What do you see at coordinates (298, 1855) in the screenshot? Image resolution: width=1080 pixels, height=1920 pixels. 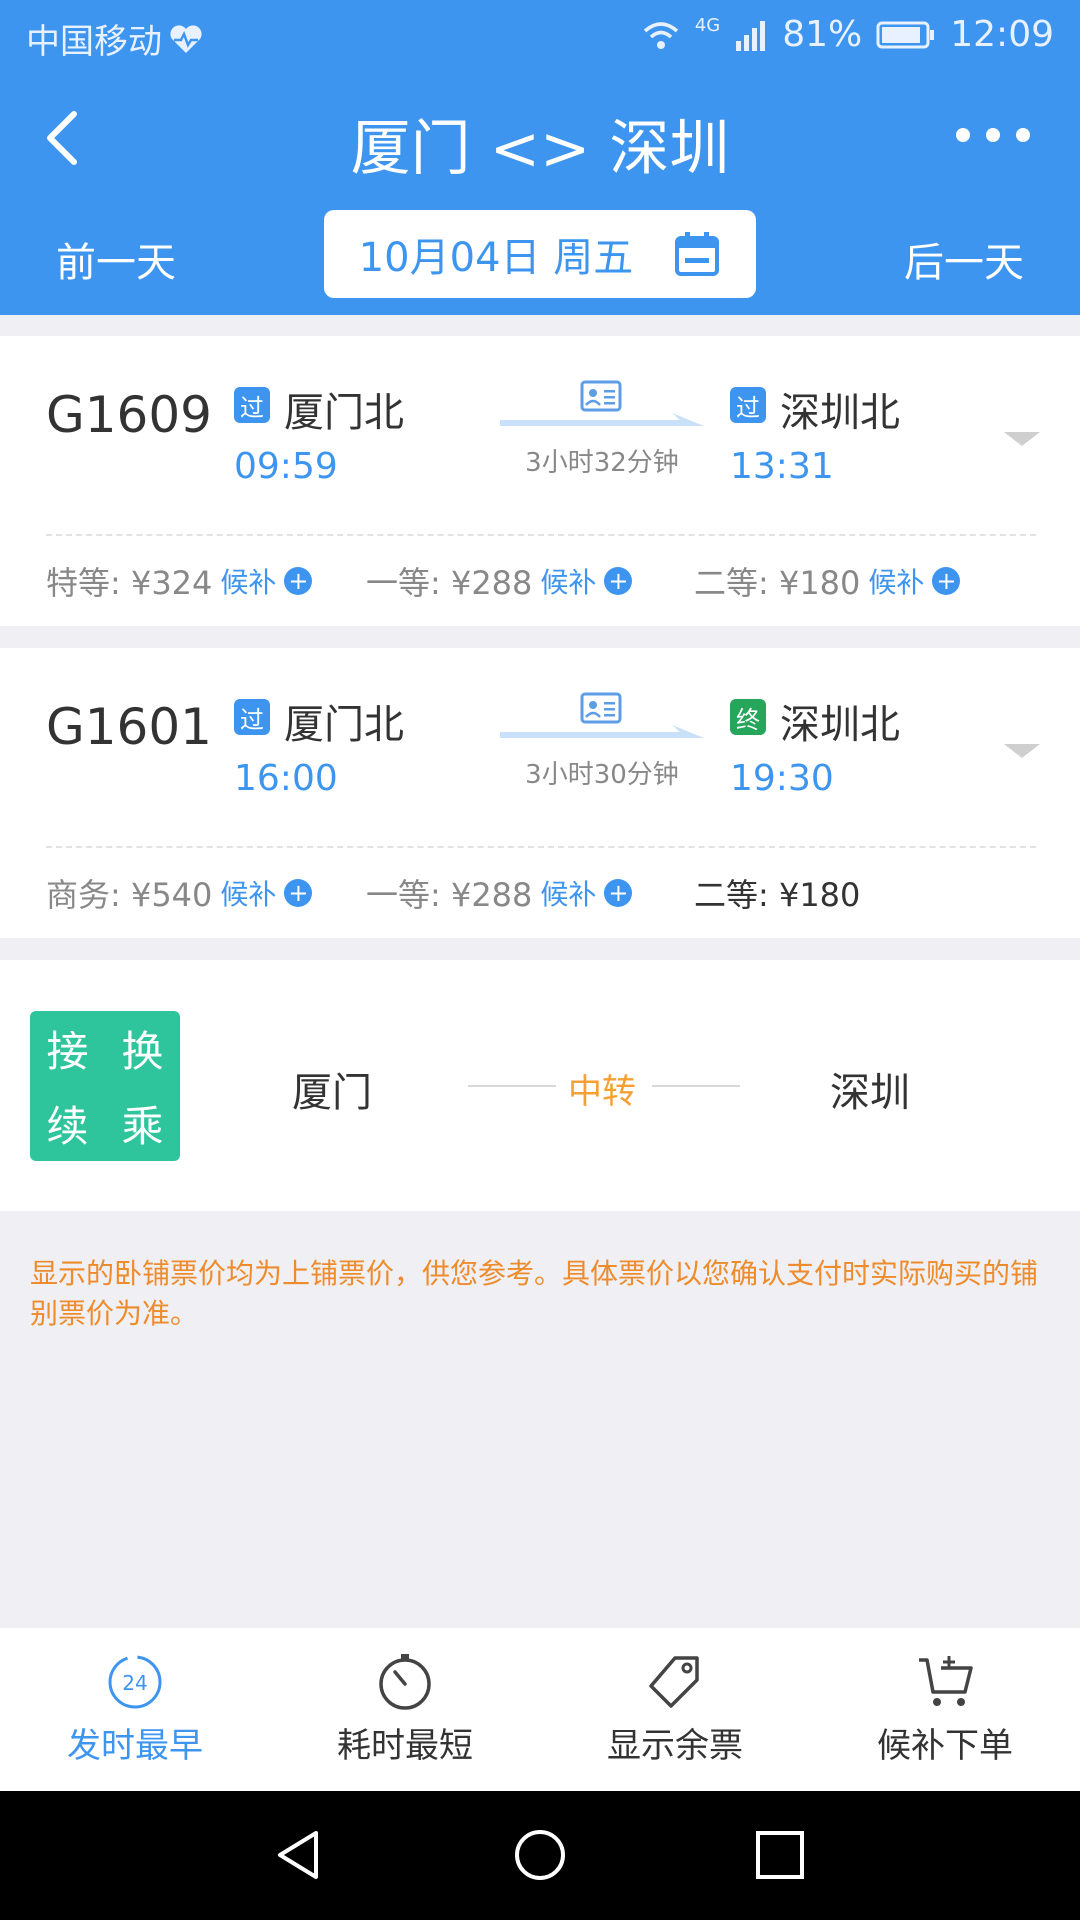 I see `nav-back-icon` at bounding box center [298, 1855].